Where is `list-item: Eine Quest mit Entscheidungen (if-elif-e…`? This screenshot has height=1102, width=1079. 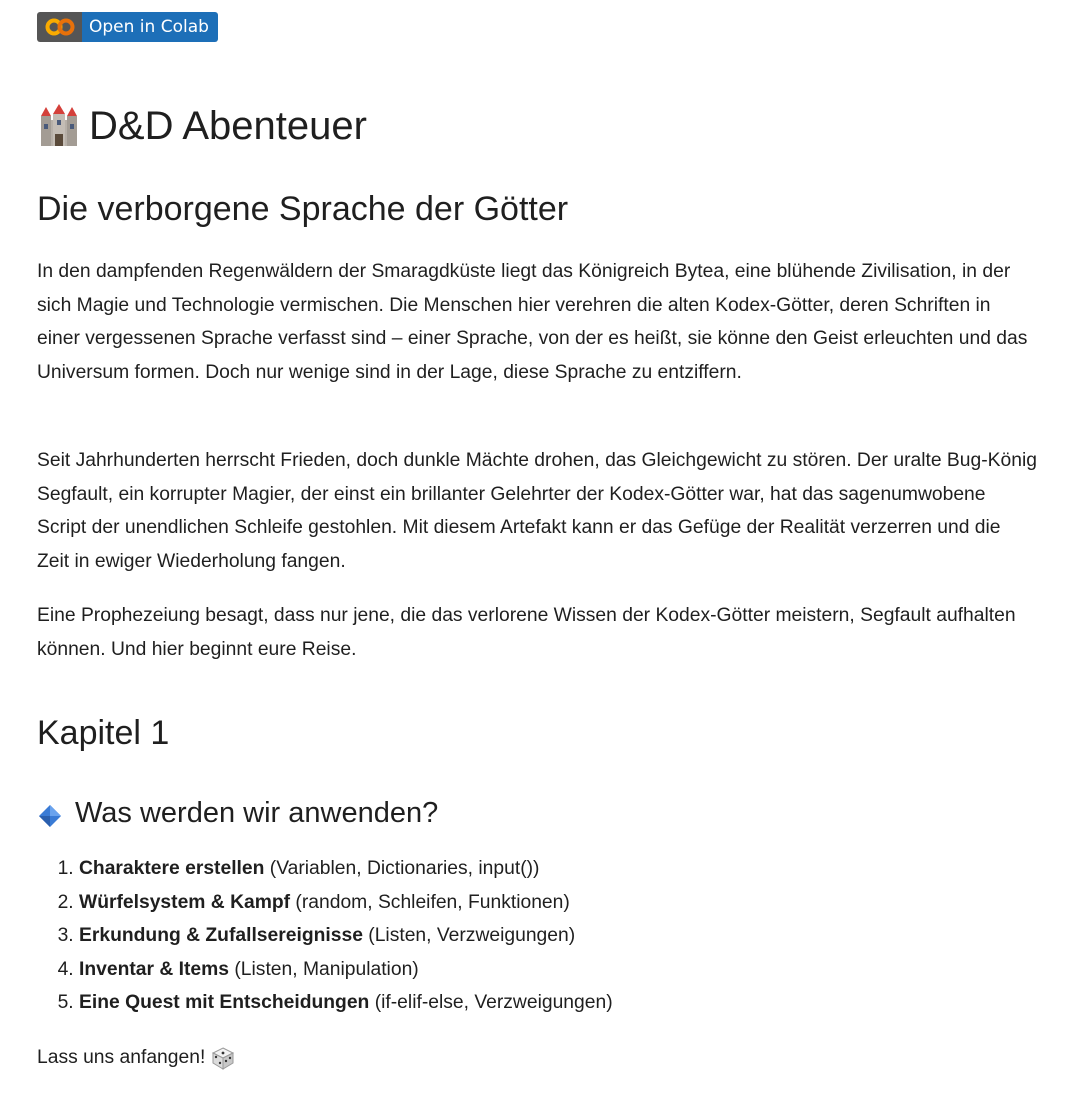
list-item: Eine Quest mit Entscheidungen (if-elif-e… is located at coordinates (346, 1003).